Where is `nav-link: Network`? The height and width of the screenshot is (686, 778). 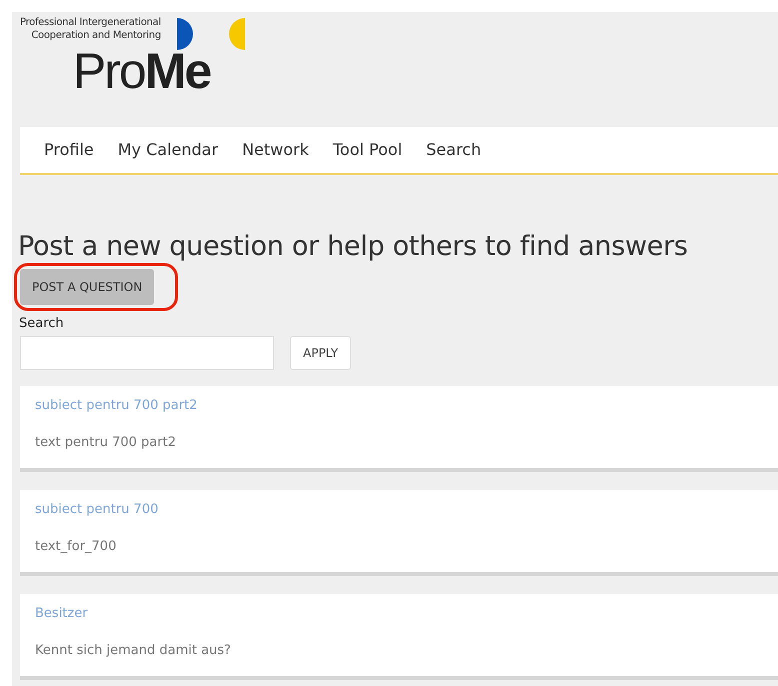 nav-link: Network is located at coordinates (275, 150).